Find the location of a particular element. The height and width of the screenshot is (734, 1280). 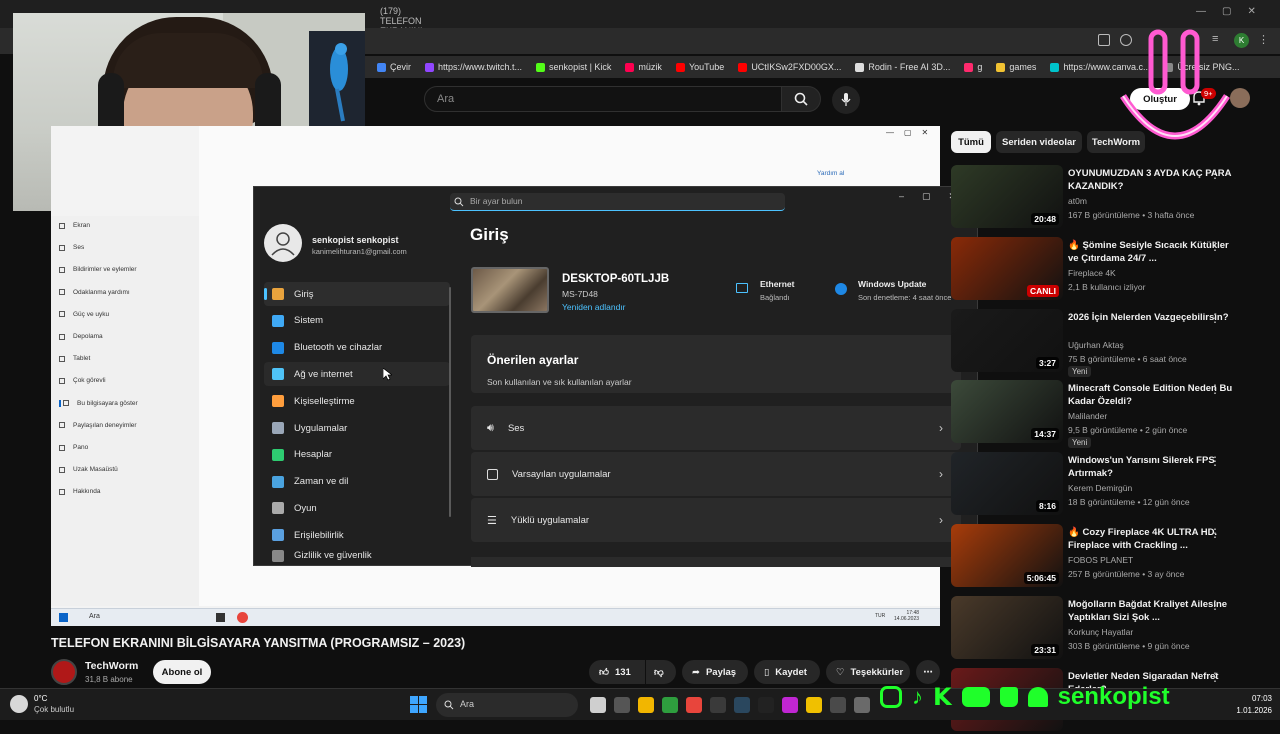

video-thumbnail: 3:27 is located at coordinates (1007, 340).